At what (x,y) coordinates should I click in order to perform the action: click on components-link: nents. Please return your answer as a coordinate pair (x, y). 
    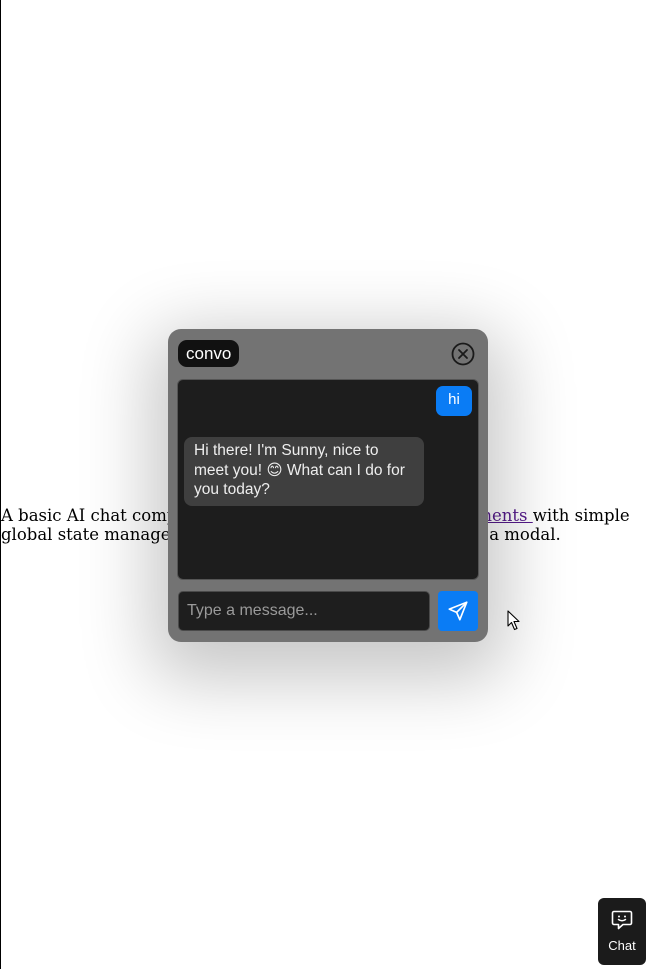
    Looking at the image, I should click on (506, 515).